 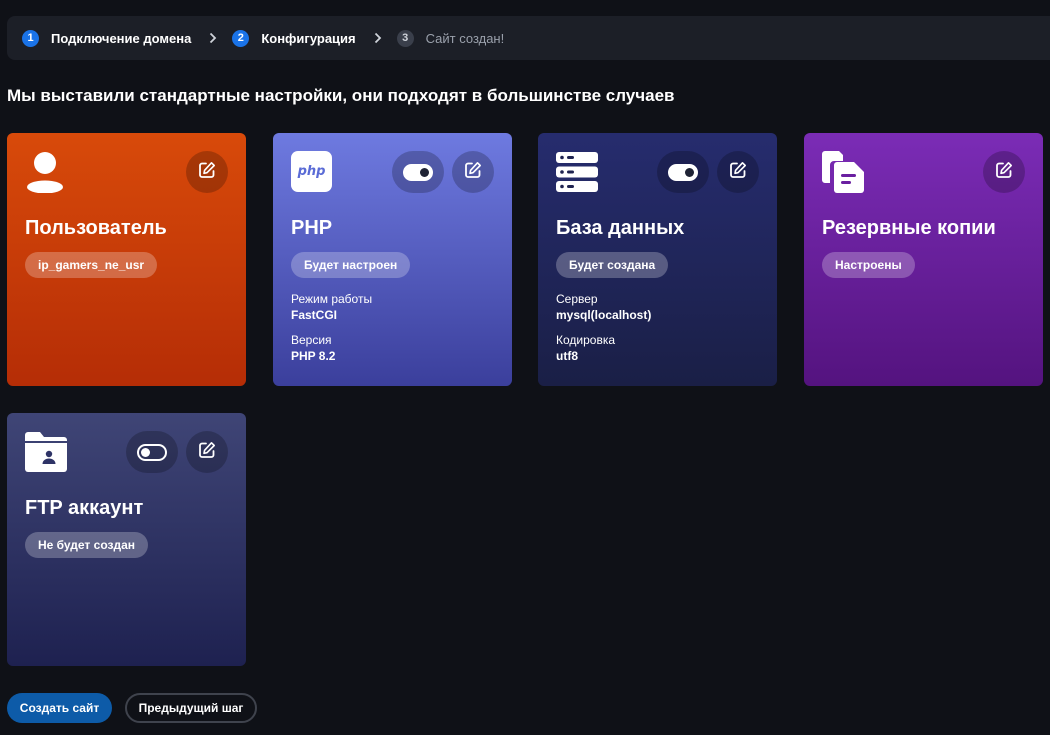 I want to click on database-toggle, so click(x=683, y=172).